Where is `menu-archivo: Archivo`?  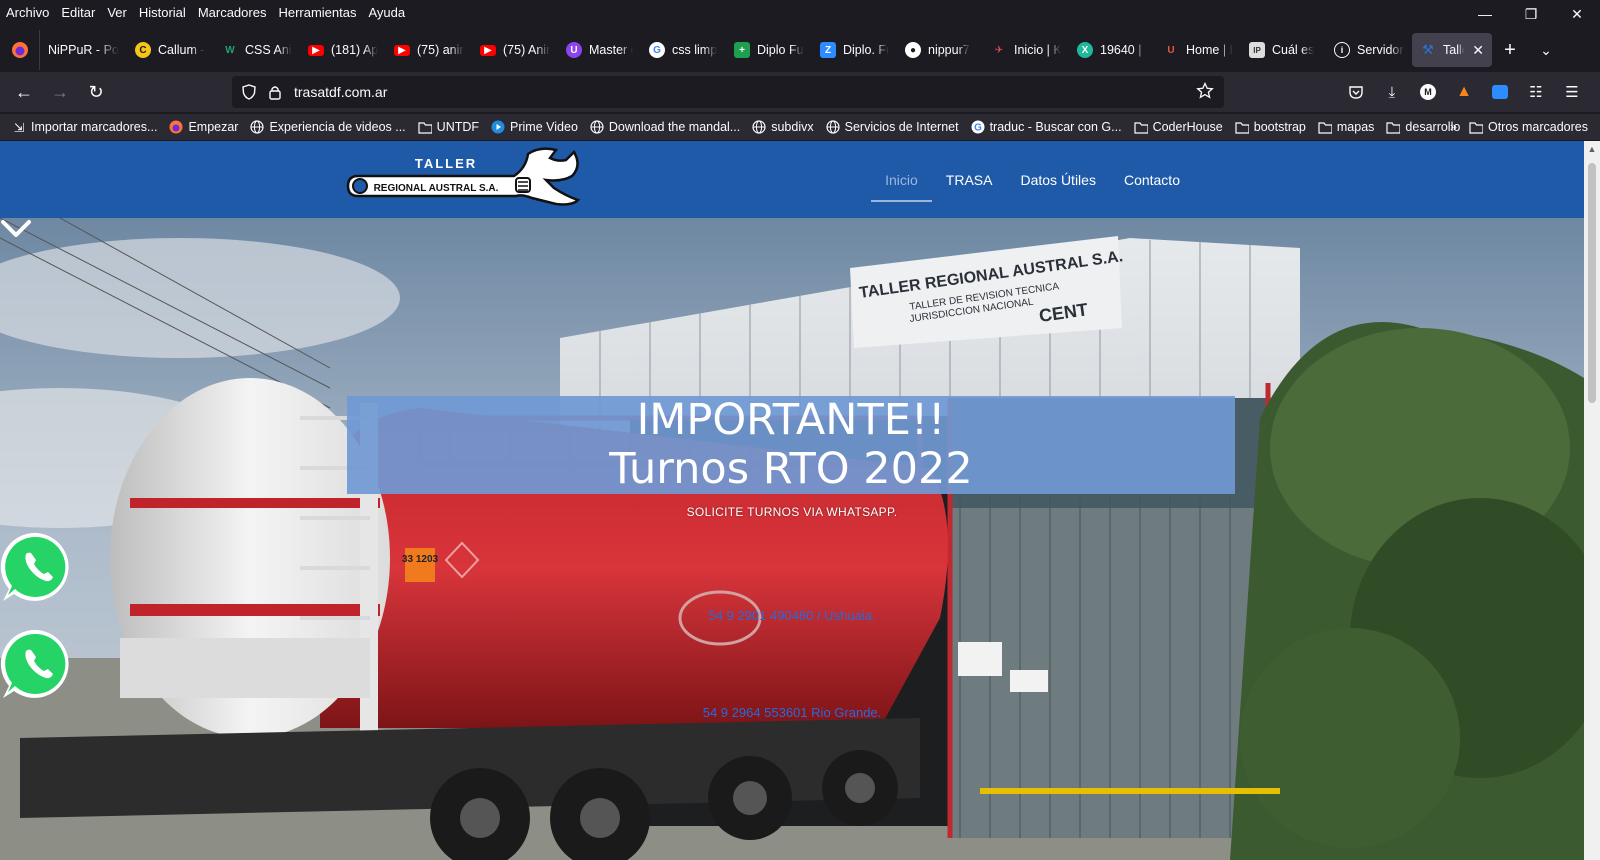 menu-archivo: Archivo is located at coordinates (27, 12).